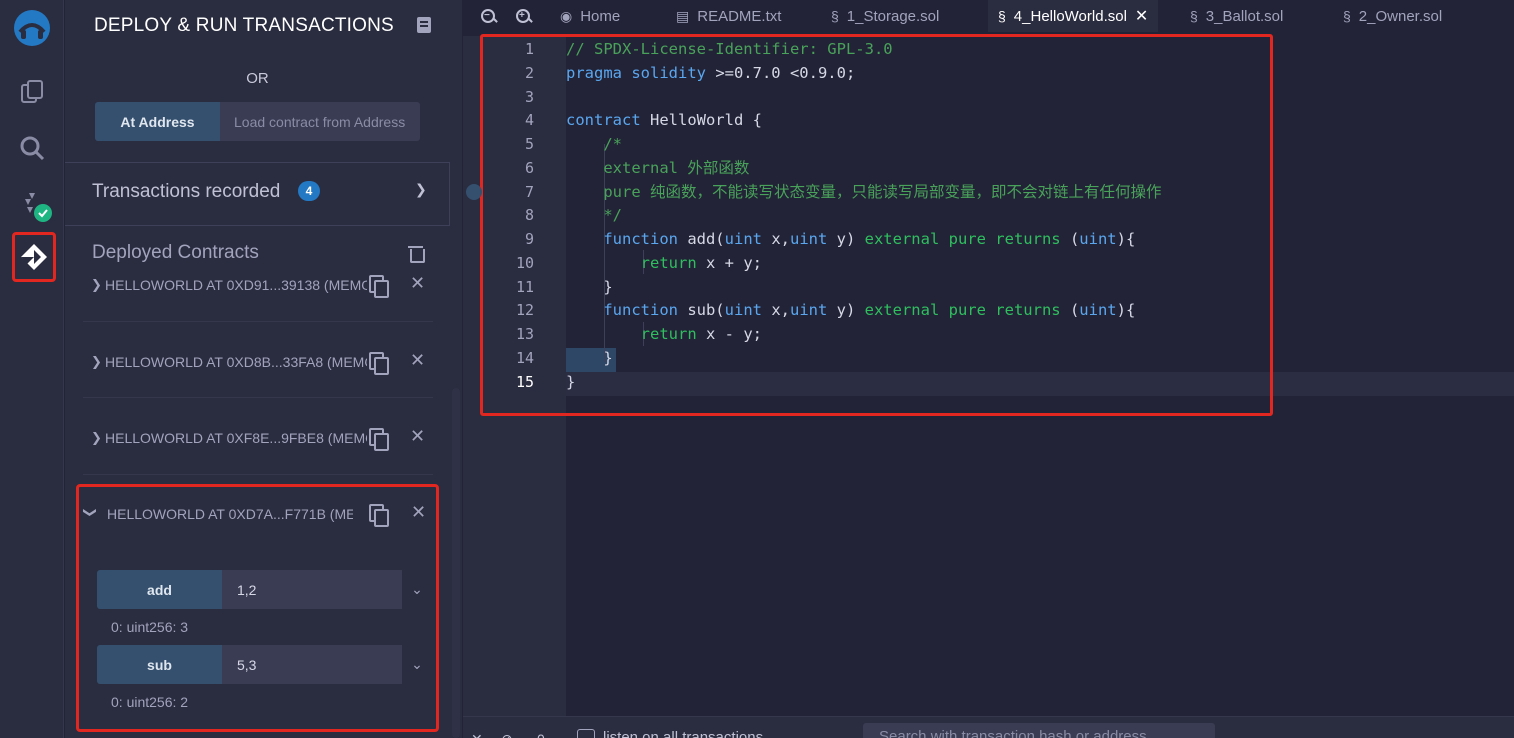  I want to click on sub-function-button: sub, so click(159, 664).